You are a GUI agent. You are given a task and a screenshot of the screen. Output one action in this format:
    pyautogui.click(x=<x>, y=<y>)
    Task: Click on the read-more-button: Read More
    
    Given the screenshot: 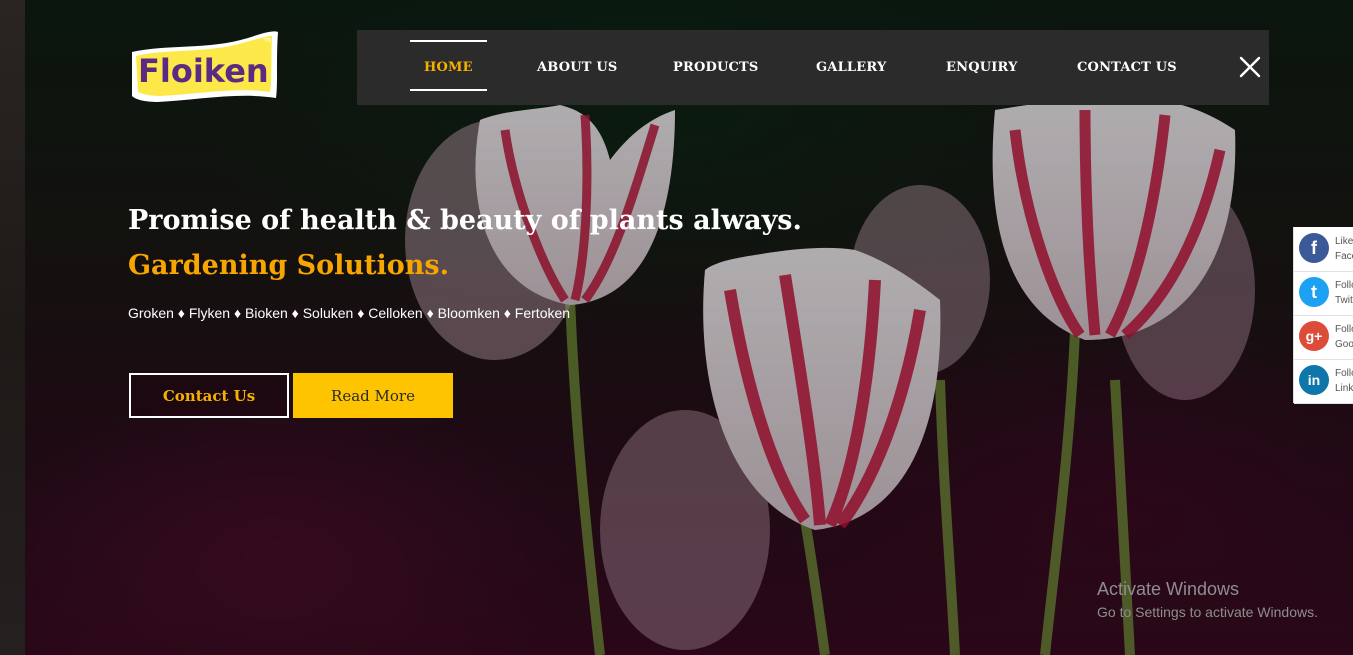 What is the action you would take?
    pyautogui.click(x=373, y=395)
    